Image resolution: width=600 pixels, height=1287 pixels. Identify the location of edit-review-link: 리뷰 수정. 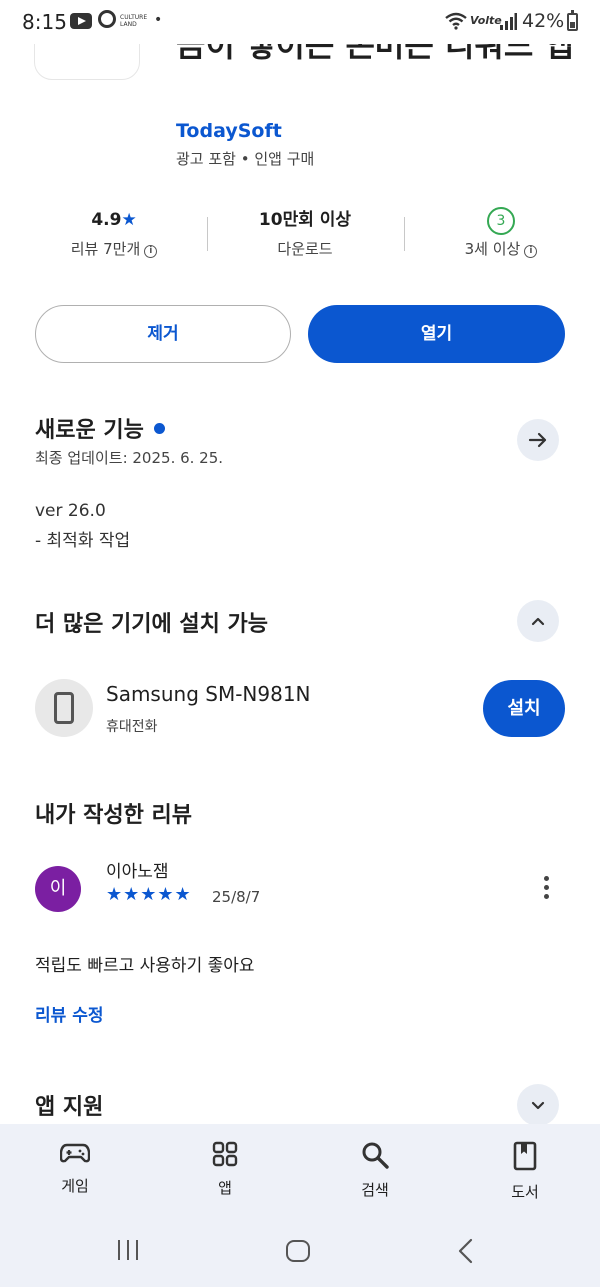
(69, 1013).